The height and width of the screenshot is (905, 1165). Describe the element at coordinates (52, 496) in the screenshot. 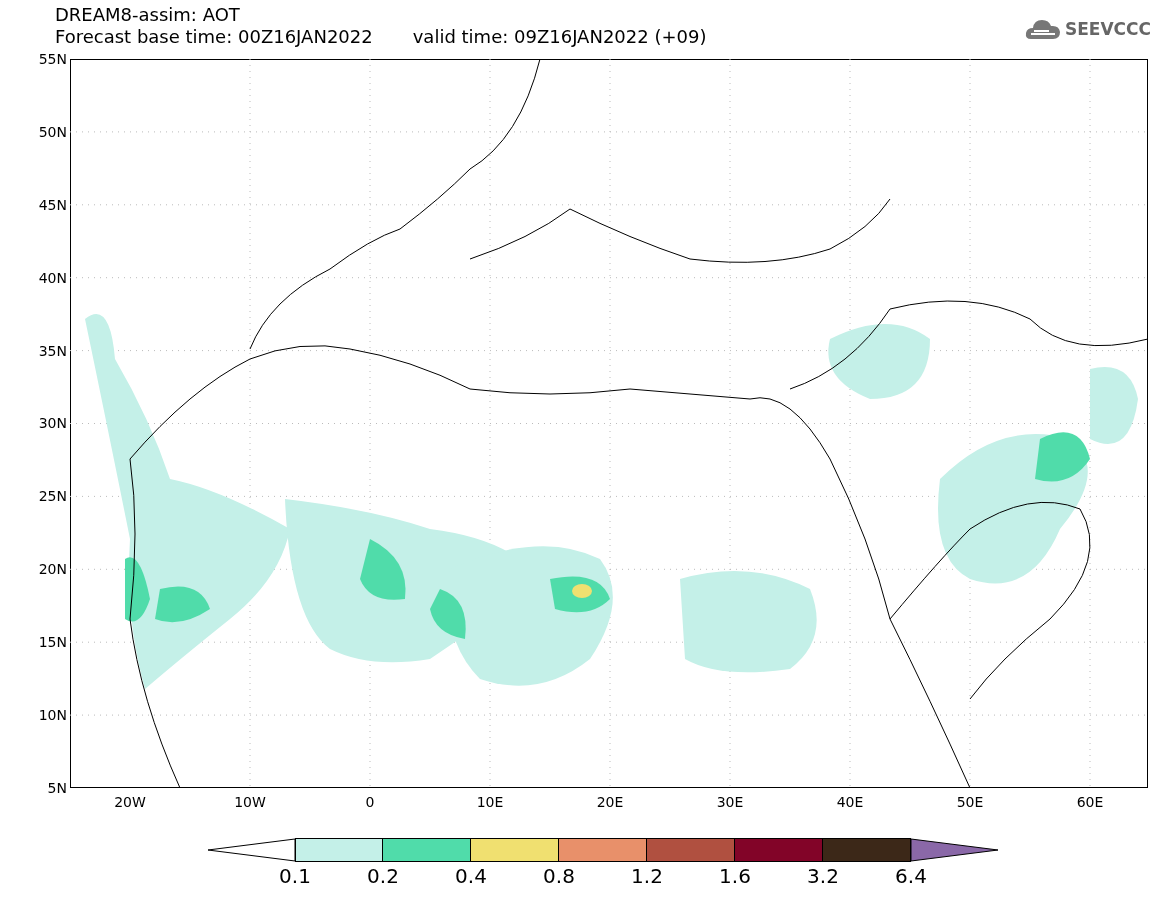

I see `latitude-label: 25N` at that location.